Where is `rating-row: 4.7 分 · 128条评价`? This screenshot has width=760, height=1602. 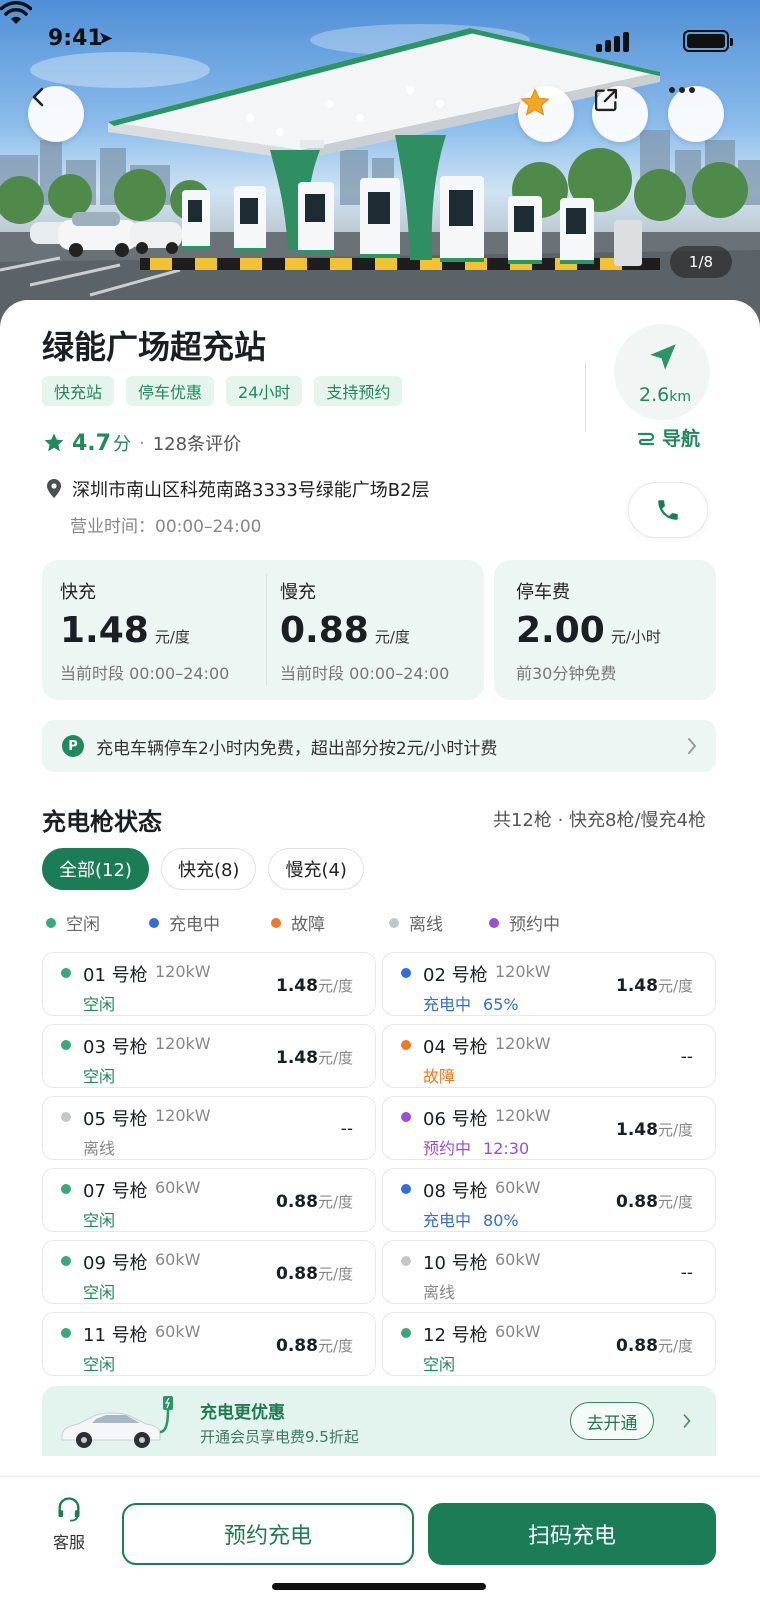
rating-row: 4.7 分 · 128条评价 is located at coordinates (141, 443).